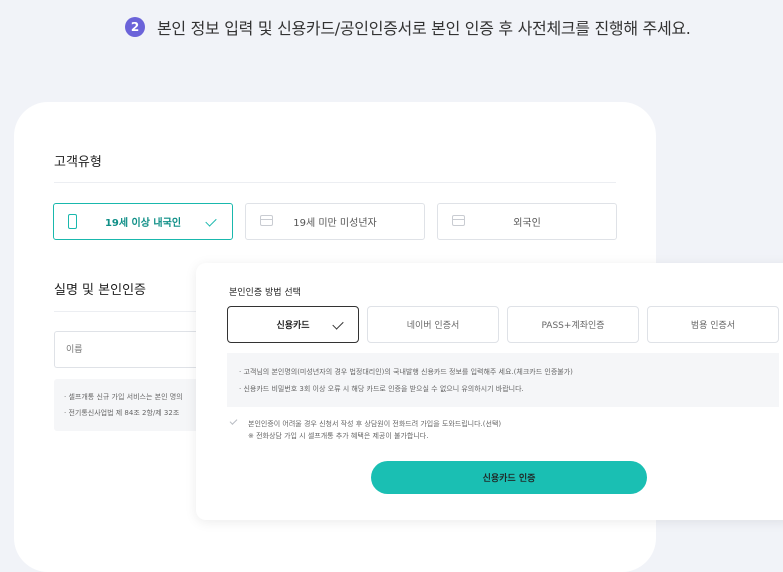 The width and height of the screenshot is (783, 572). What do you see at coordinates (335, 182) in the screenshot?
I see `divider` at bounding box center [335, 182].